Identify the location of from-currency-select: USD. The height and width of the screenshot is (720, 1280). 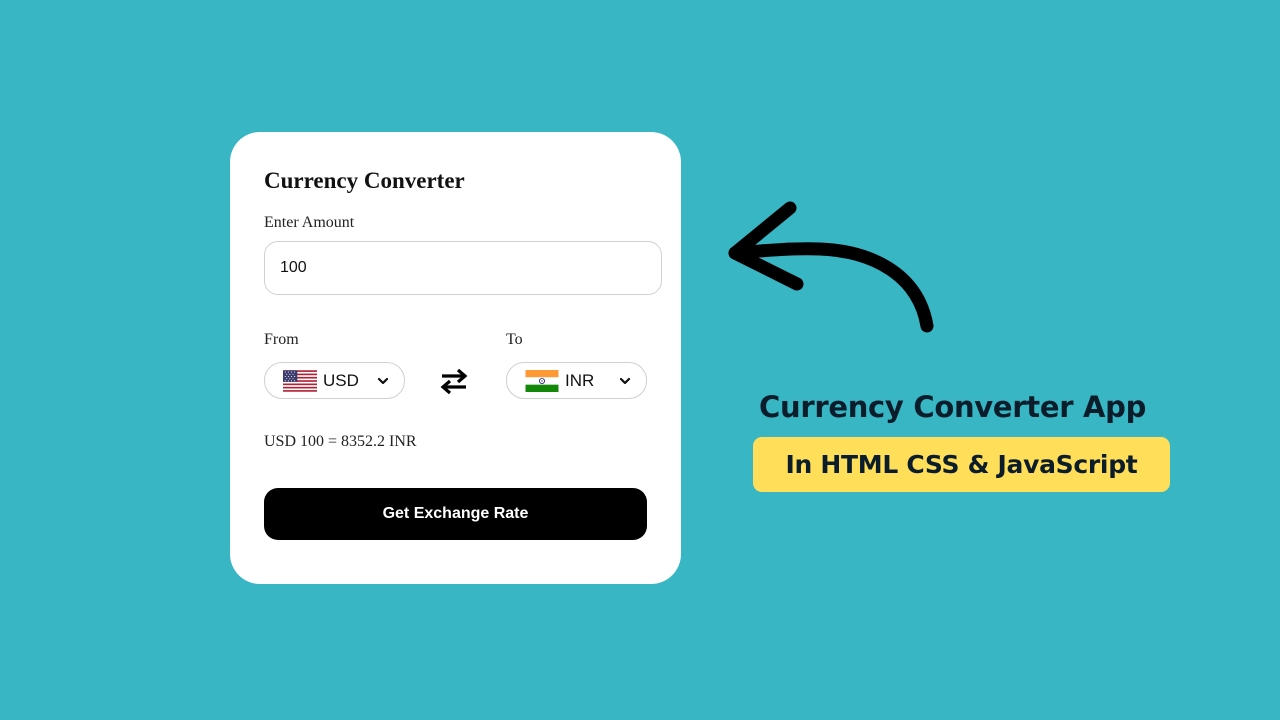
(334, 380).